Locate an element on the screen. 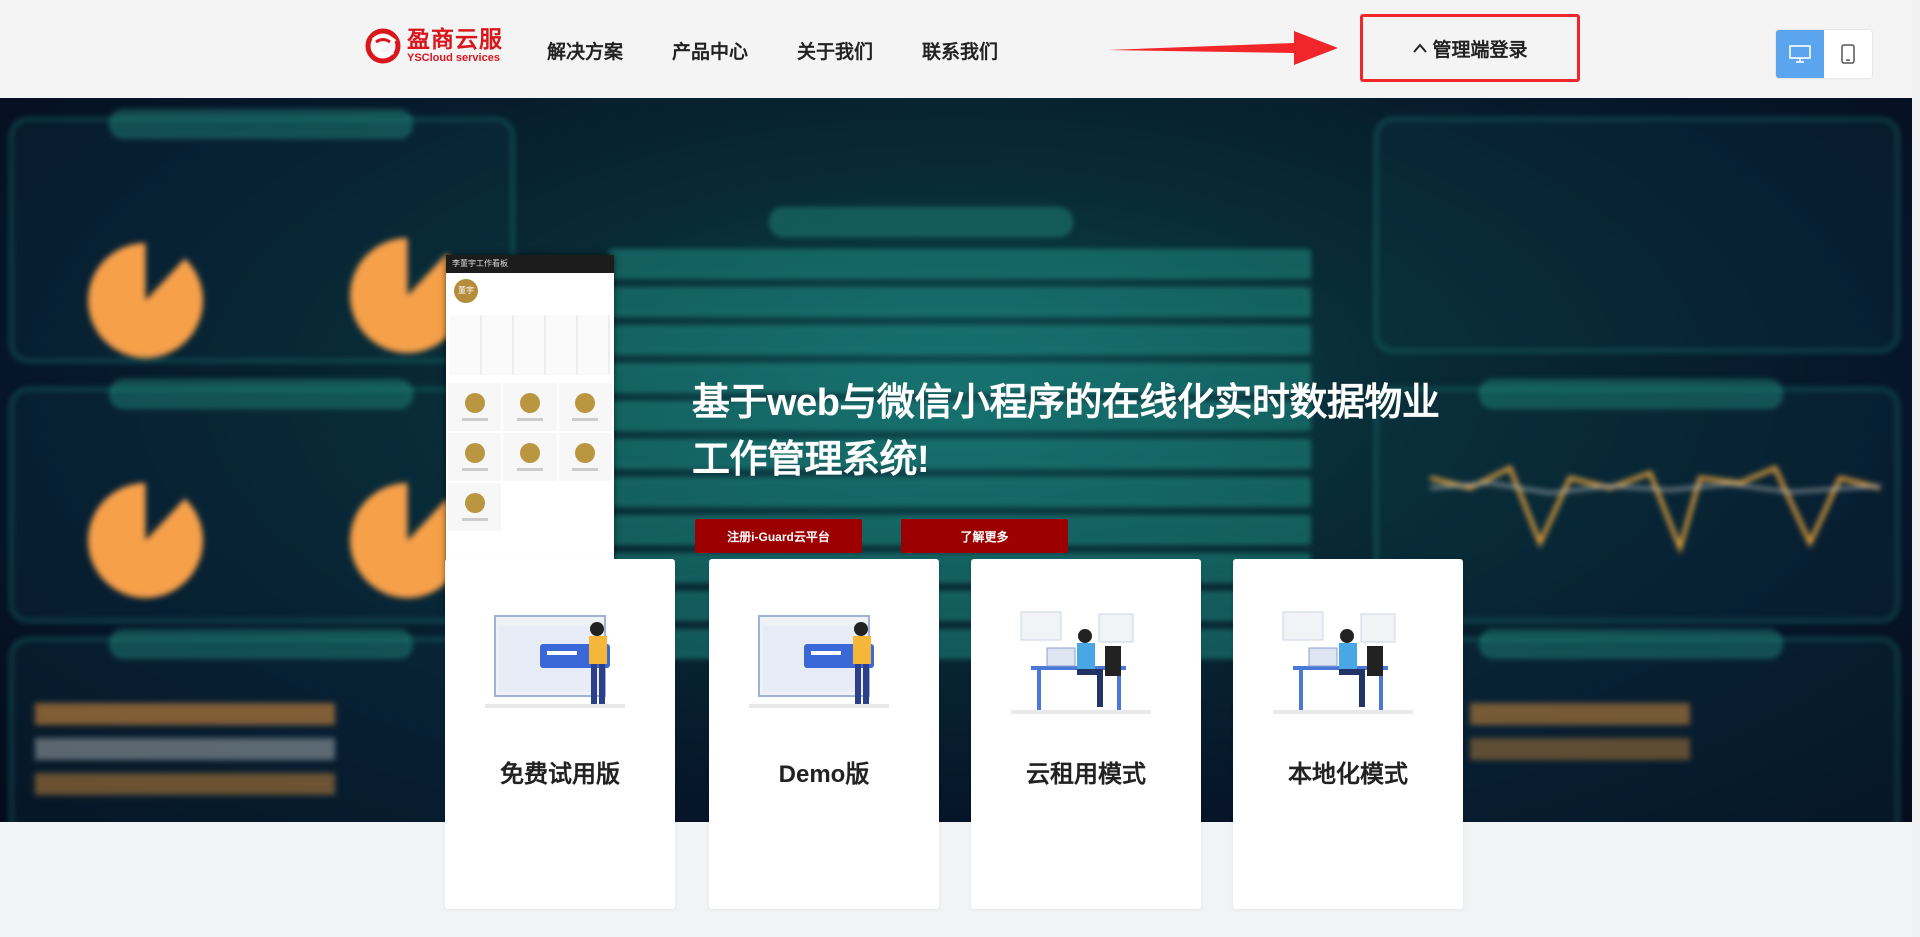  site-logo: 盈商云服 YSCloud services is located at coordinates (434, 46).